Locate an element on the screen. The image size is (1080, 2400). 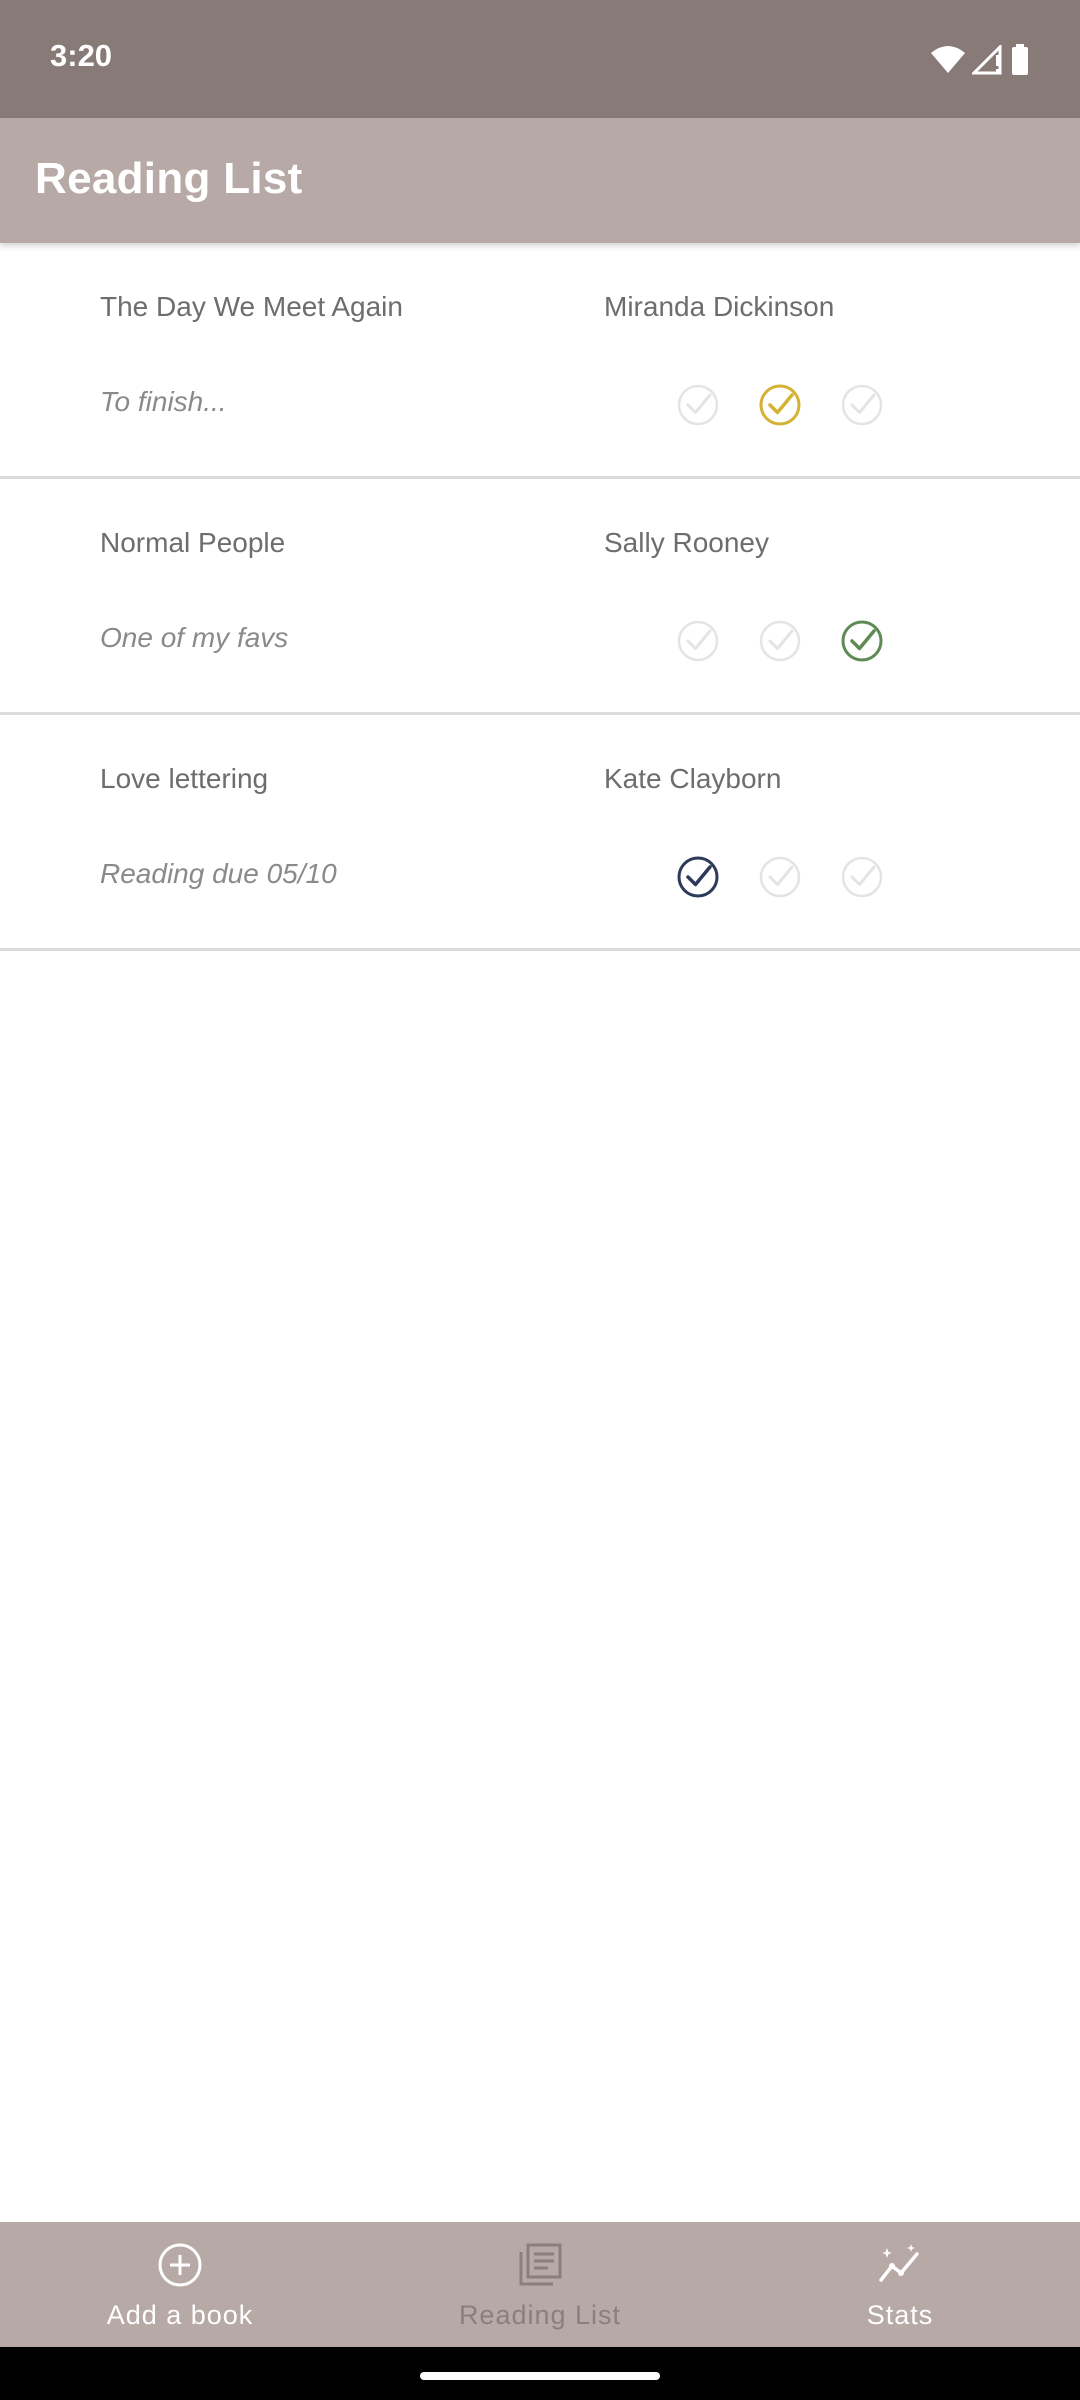
nav-label: Add a book is located at coordinates (180, 2315).